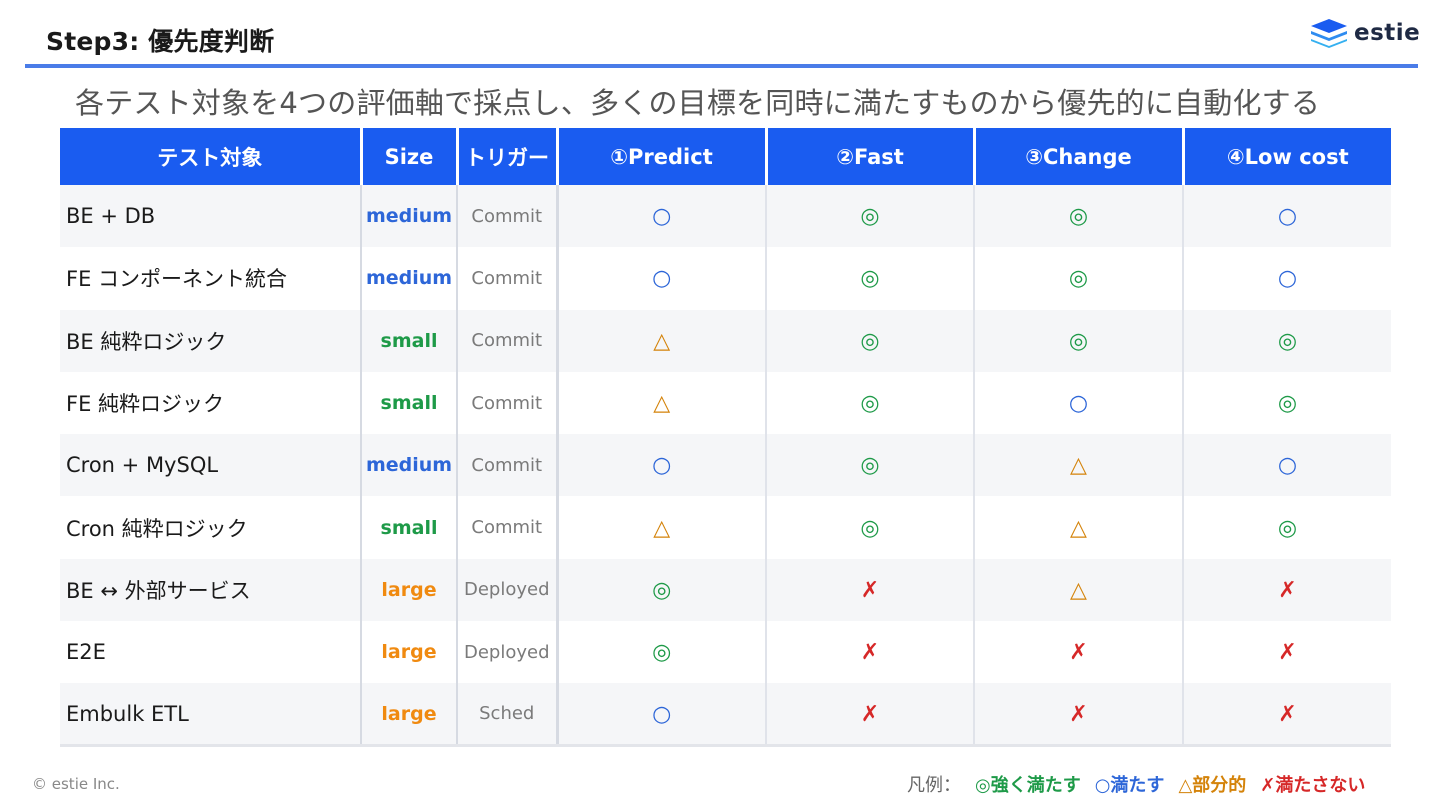  What do you see at coordinates (934, 785) in the screenshot?
I see `legend-label: 凡例：` at bounding box center [934, 785].